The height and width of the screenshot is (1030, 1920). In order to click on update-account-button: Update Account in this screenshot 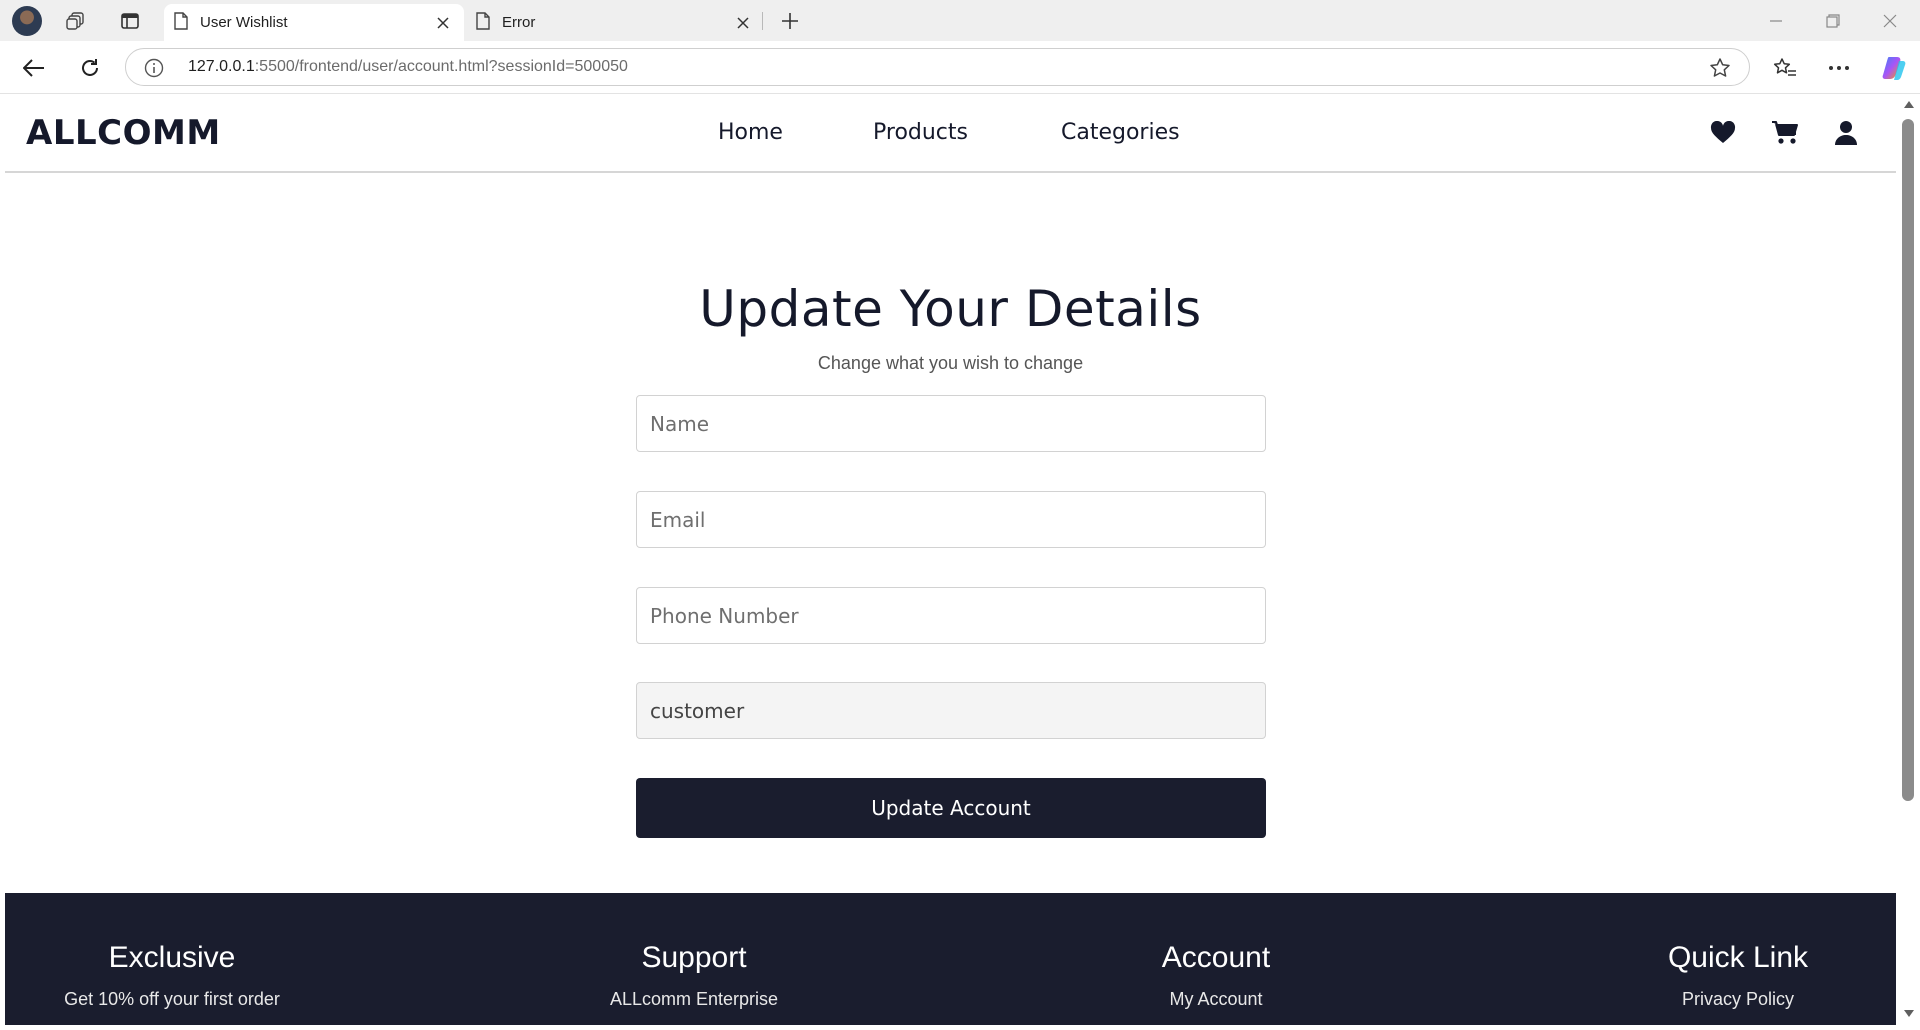, I will do `click(951, 808)`.